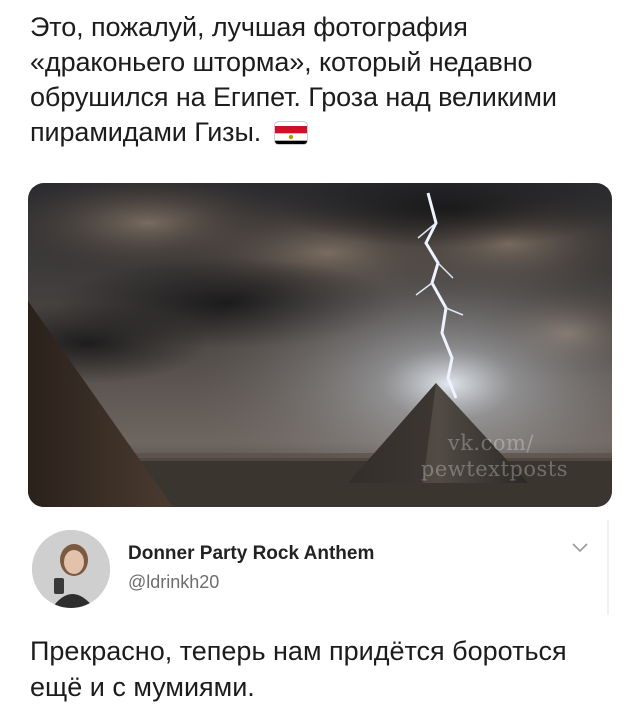 Image resolution: width=640 pixels, height=717 pixels. I want to click on reply-author-handle: @ldrinkh20, so click(173, 582).